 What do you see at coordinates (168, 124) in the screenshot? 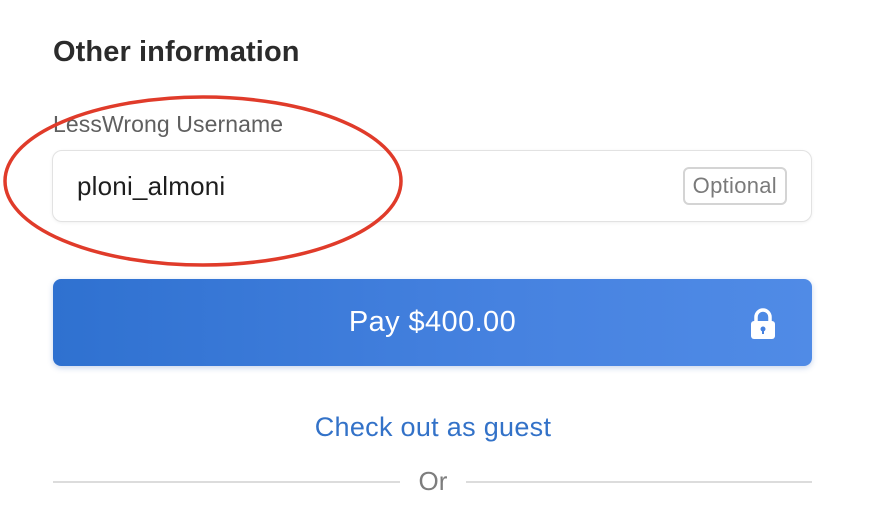
I see `username-label: LessWrong Username` at bounding box center [168, 124].